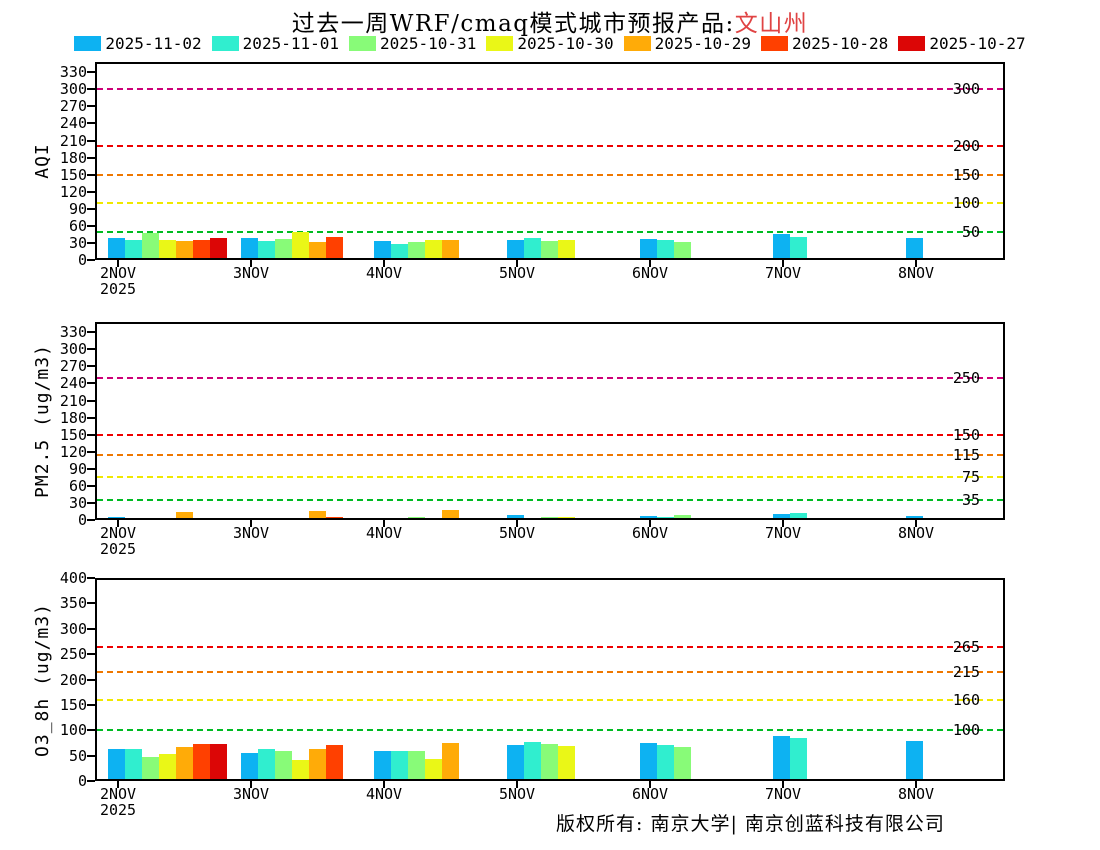 The width and height of the screenshot is (1100, 850). Describe the element at coordinates (702, 43) in the screenshot. I see `legend-label: 2025-10-29` at that location.